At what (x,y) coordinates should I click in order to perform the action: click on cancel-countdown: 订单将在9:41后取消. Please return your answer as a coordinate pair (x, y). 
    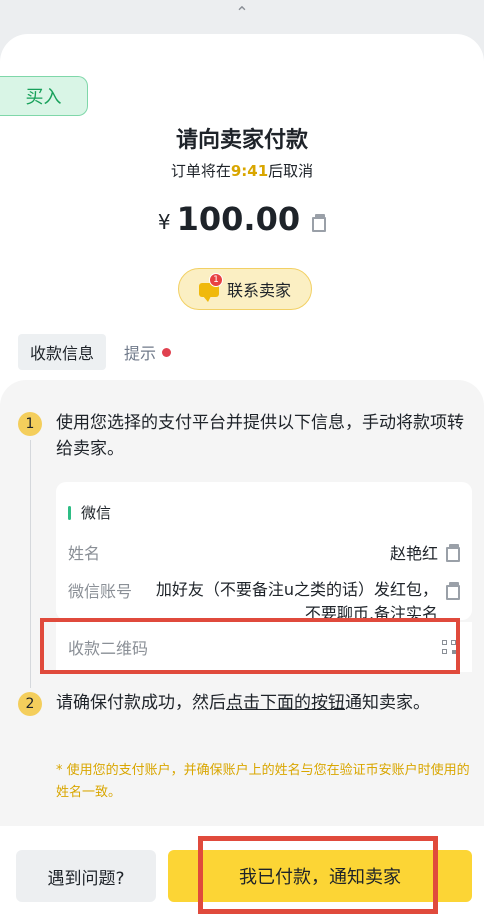
    Looking at the image, I should click on (242, 170).